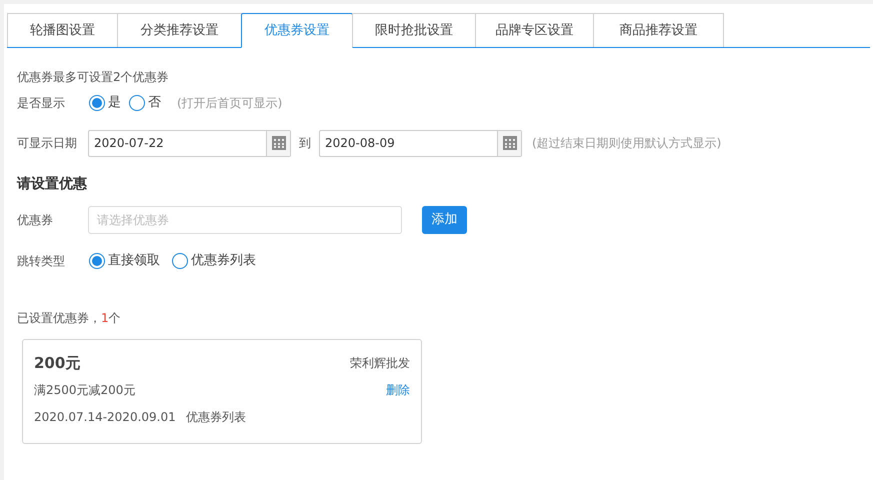  I want to click on tab: 商品推荐设置, so click(658, 30).